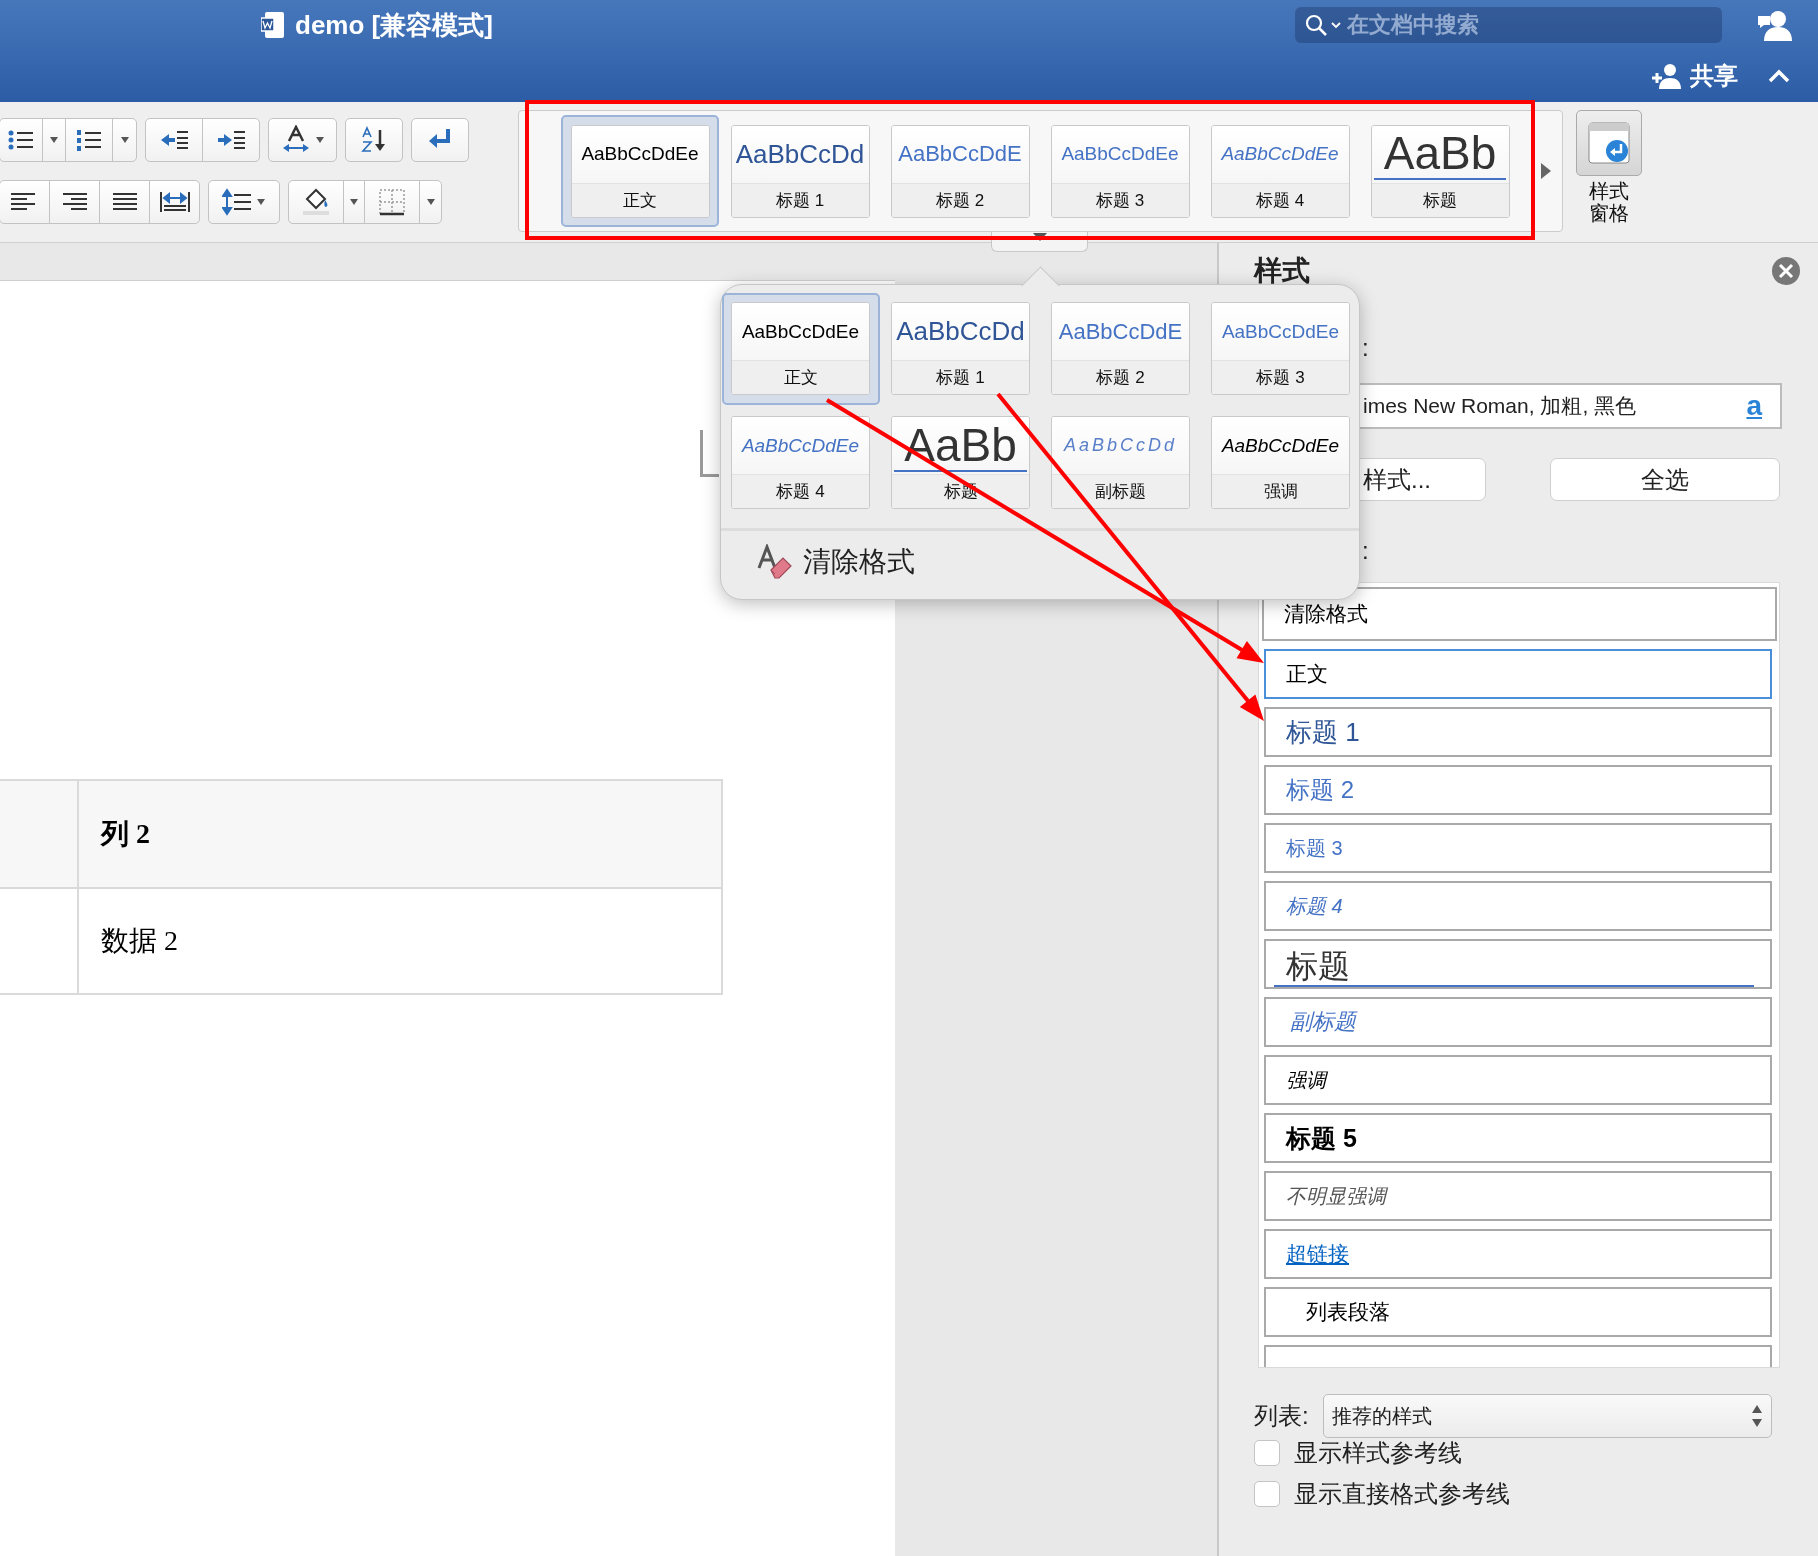  Describe the element at coordinates (1381, 1416) in the screenshot. I see `dropdown-value: 推荐的样式` at that location.